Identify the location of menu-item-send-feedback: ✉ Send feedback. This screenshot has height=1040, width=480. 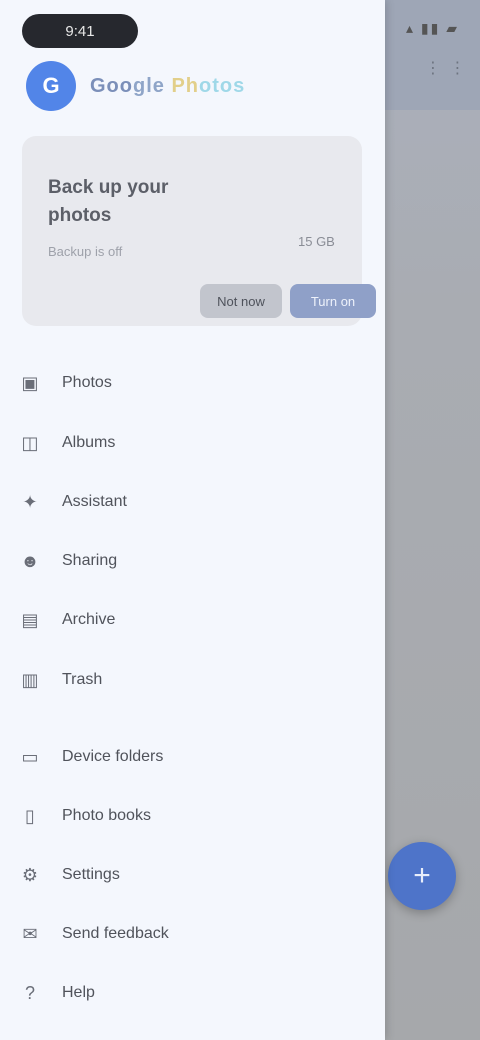
(190, 934).